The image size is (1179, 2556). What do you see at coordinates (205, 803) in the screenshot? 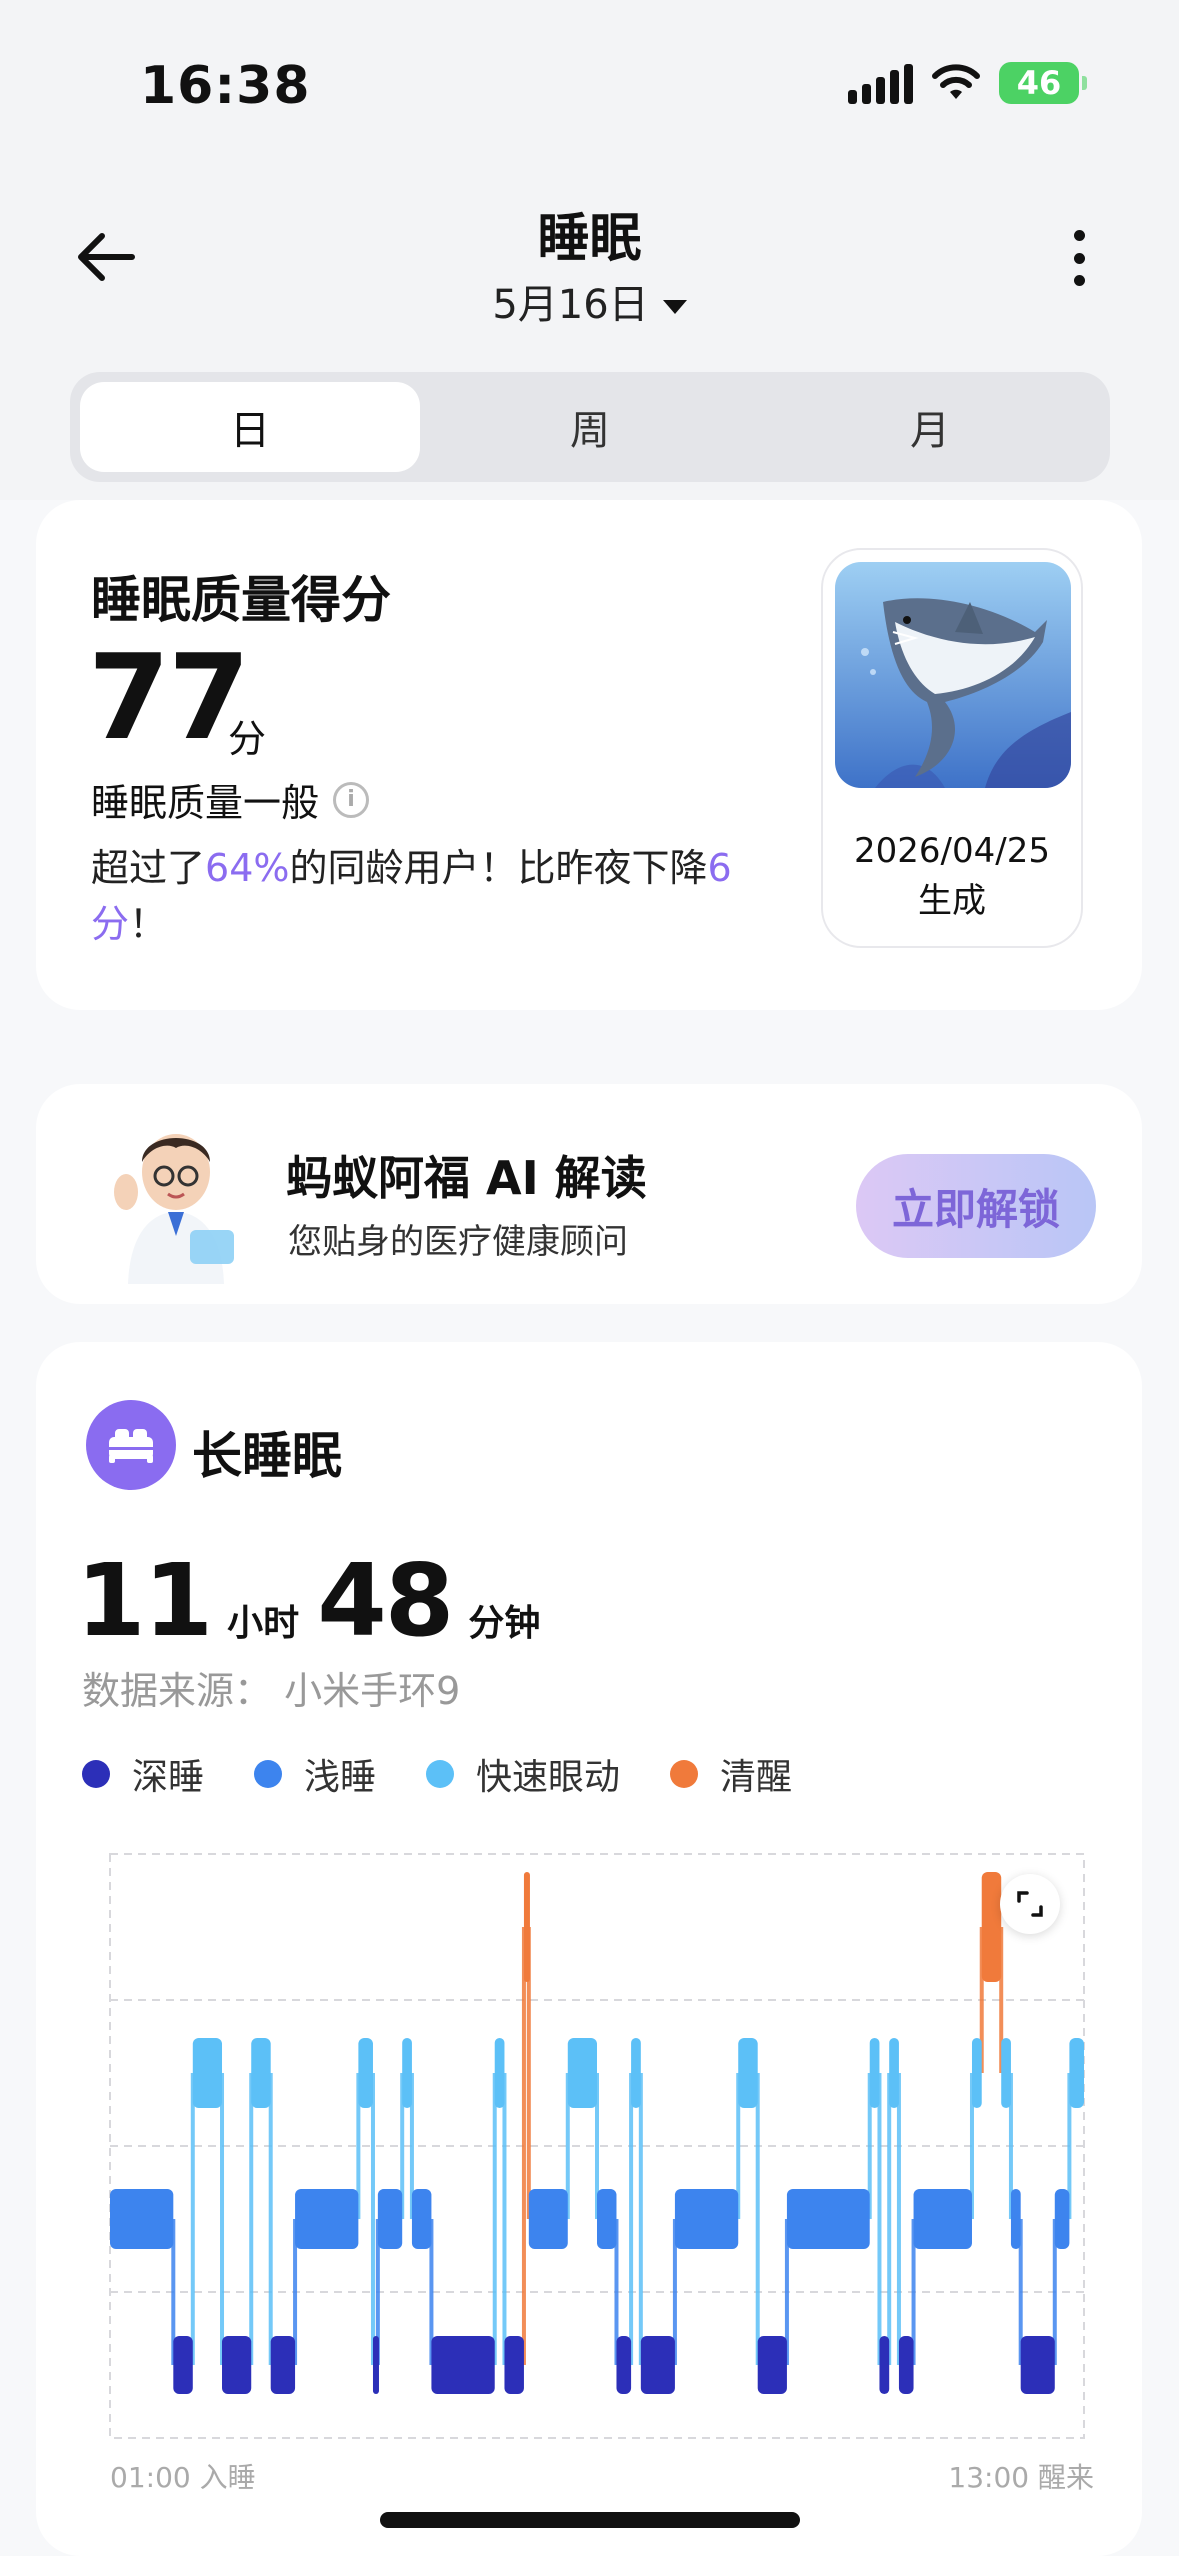
I see `score-level-text: 睡眠质量一般` at bounding box center [205, 803].